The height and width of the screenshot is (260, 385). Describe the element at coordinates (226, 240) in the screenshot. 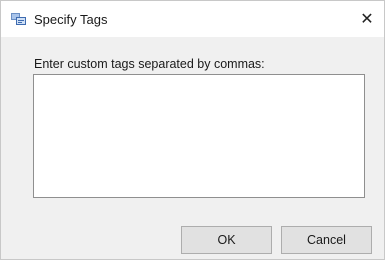

I see `ok-button: OK` at that location.